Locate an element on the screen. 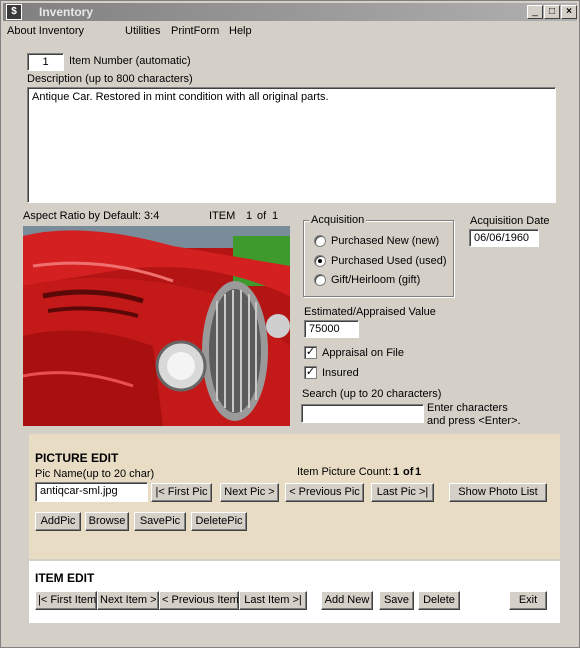  delete-pic-button: DeletePic is located at coordinates (219, 521).